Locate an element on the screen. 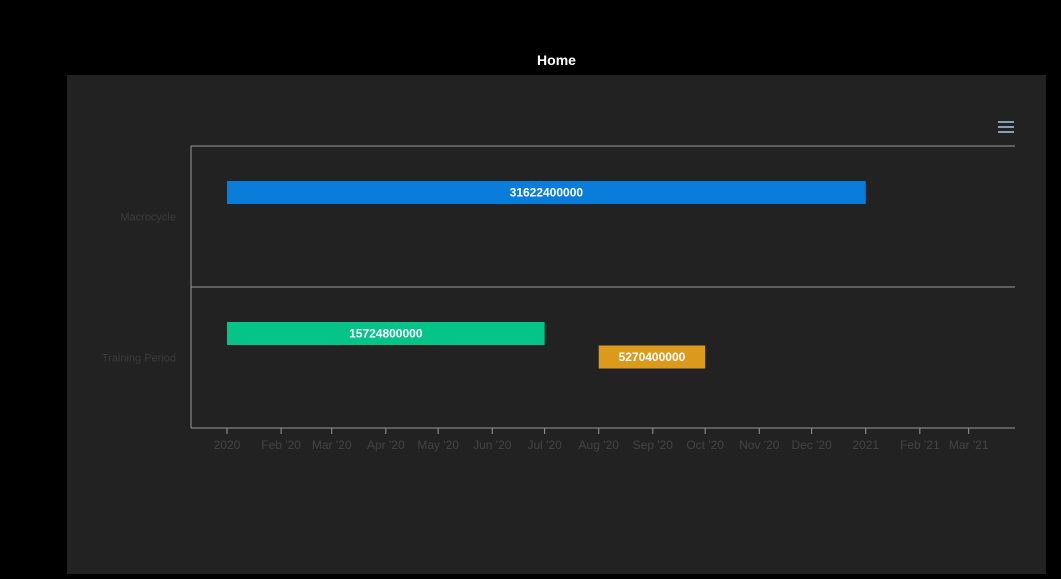 This screenshot has height=579, width=1061. x-tick-label: Mar '20 is located at coordinates (332, 445).